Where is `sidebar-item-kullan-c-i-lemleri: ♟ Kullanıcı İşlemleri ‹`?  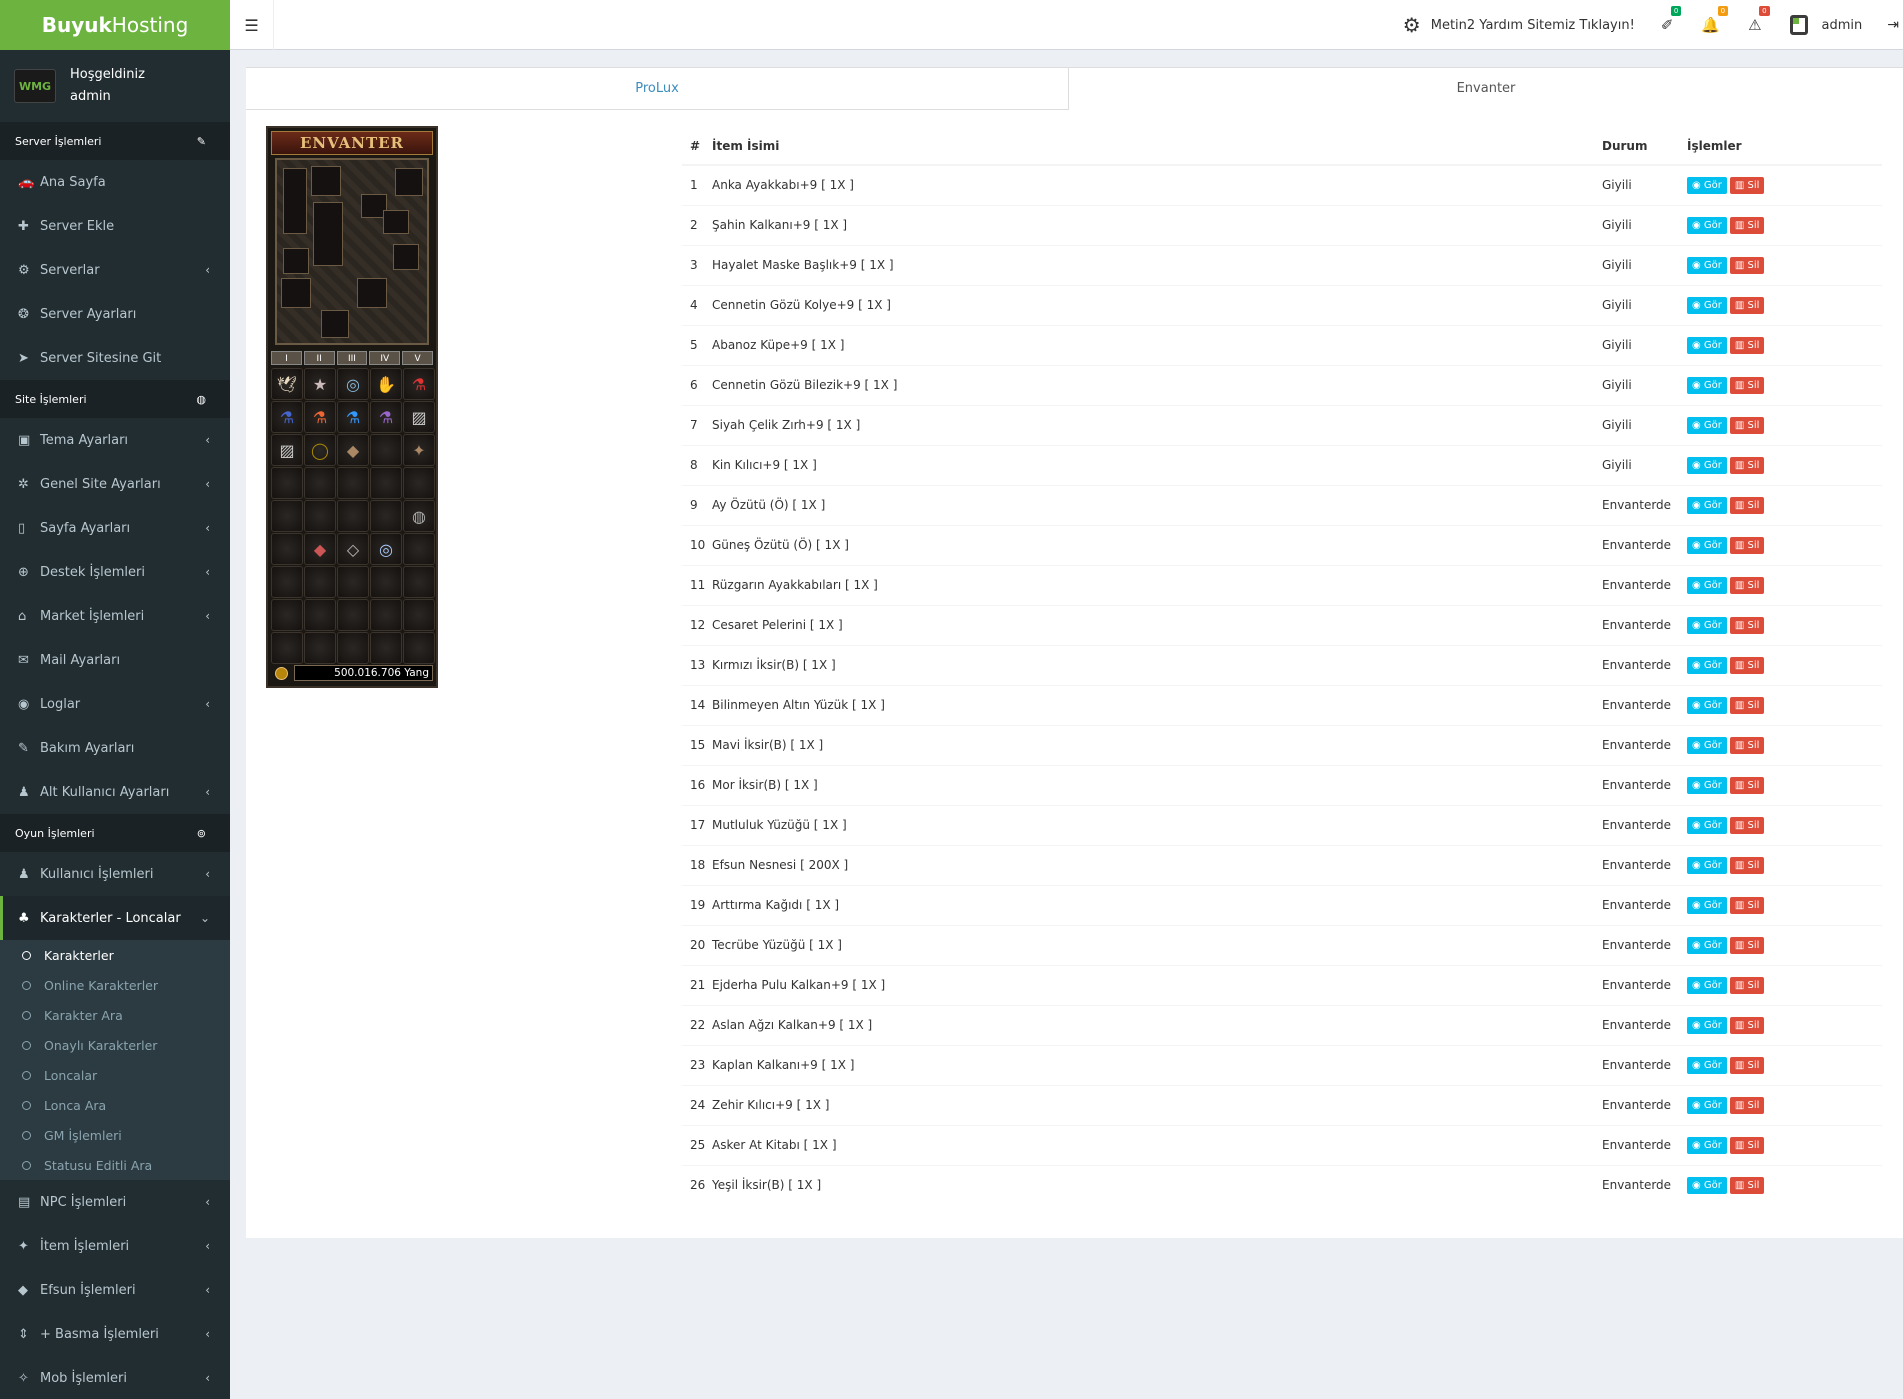 sidebar-item-kullan-c-i-lemleri: ♟ Kullanıcı İşlemleri ‹ is located at coordinates (115, 874).